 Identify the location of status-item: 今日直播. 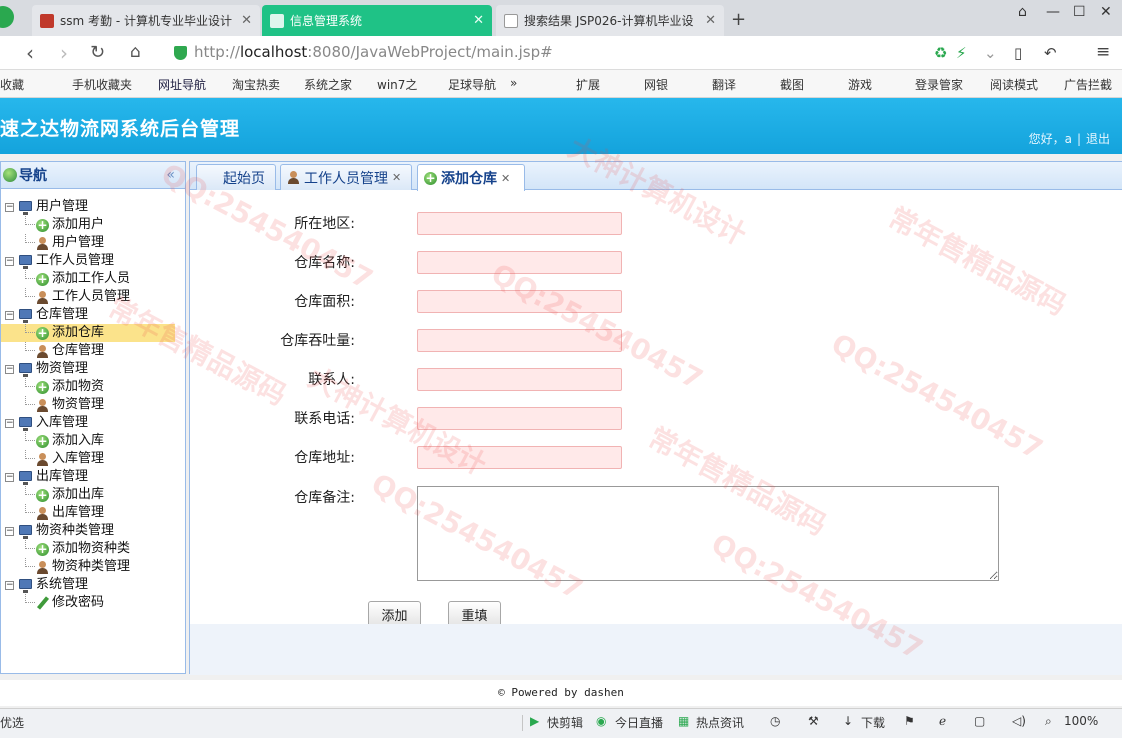
(639, 722).